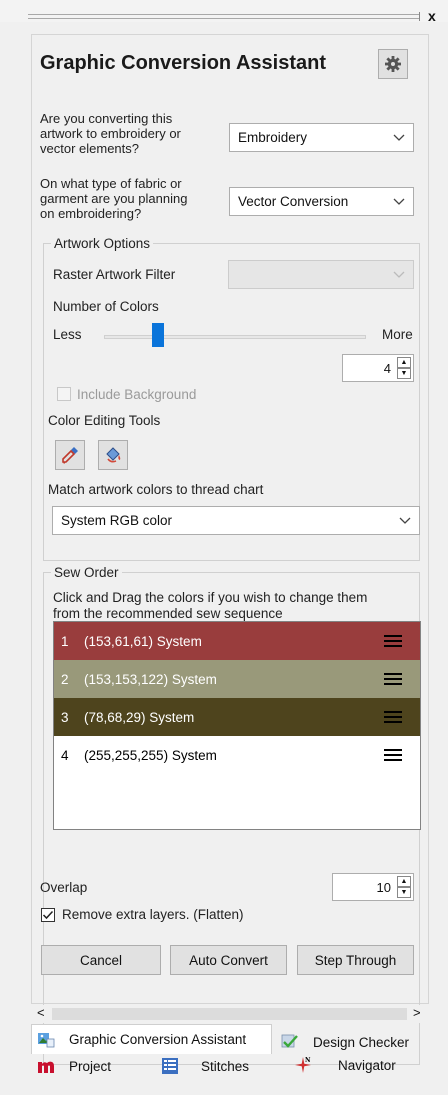 Image resolution: width=448 pixels, height=1095 pixels. Describe the element at coordinates (308, 1060) in the screenshot. I see `compass-letter: N` at that location.